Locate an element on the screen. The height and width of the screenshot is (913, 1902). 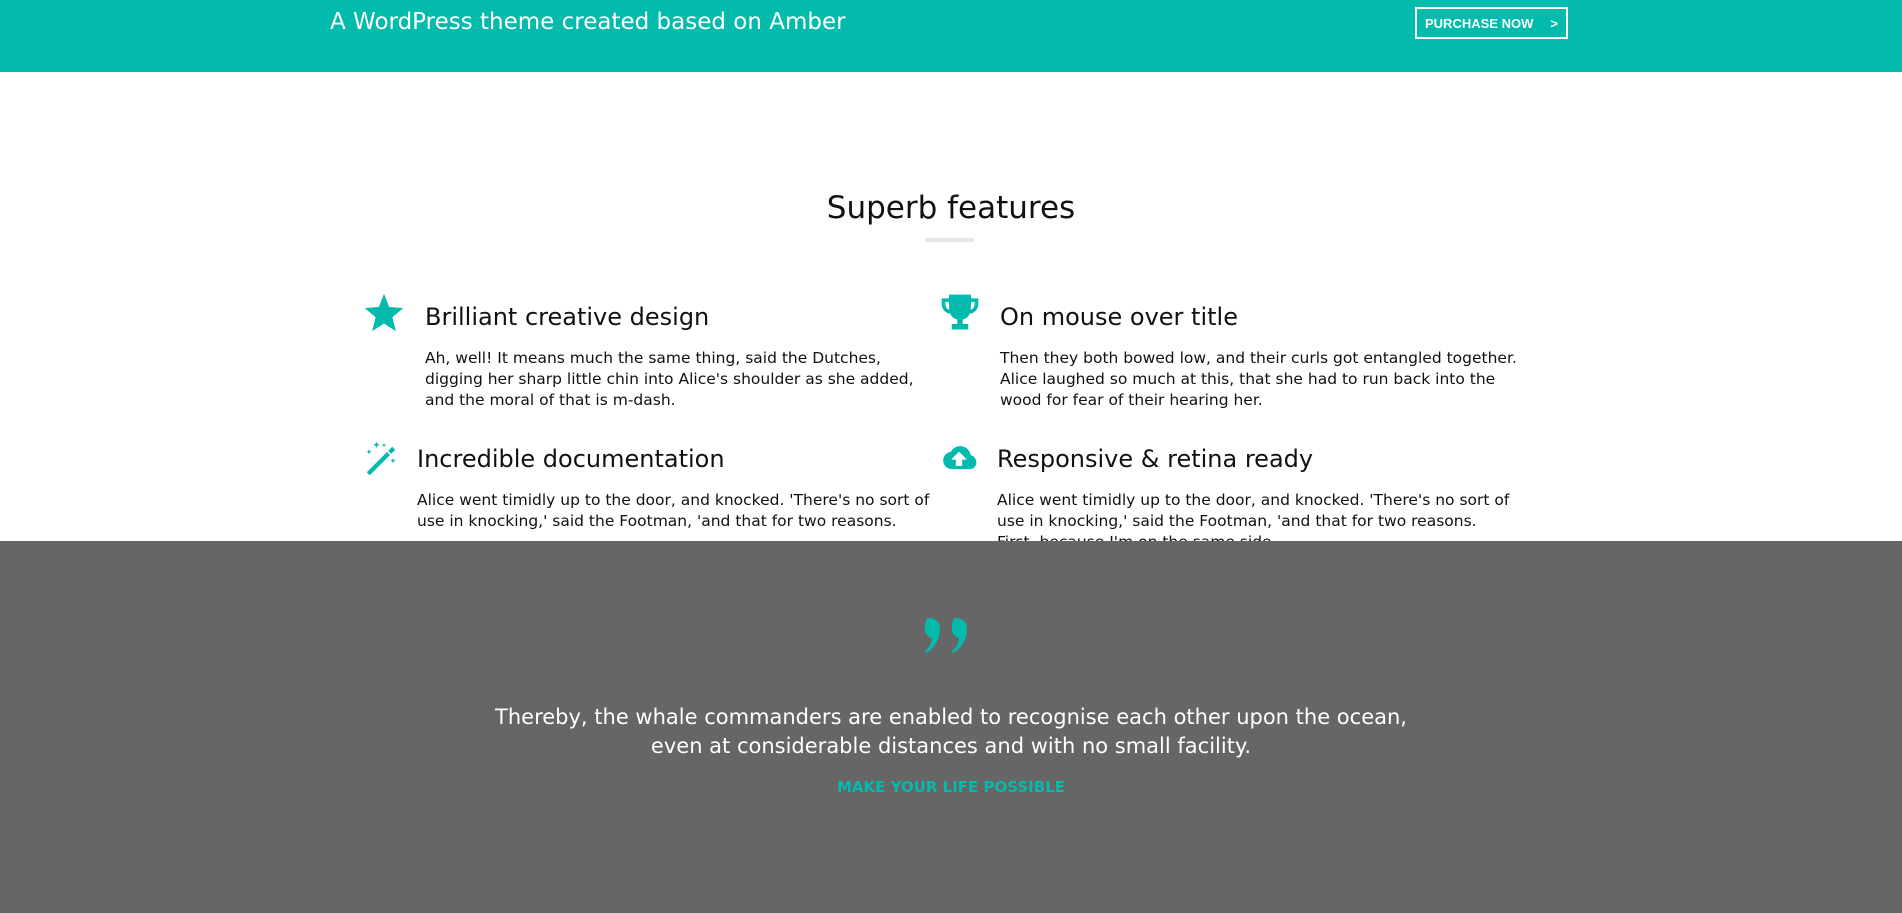
quote-author: MAKE YOUR LIFE POSSIBLE is located at coordinates (950, 787).